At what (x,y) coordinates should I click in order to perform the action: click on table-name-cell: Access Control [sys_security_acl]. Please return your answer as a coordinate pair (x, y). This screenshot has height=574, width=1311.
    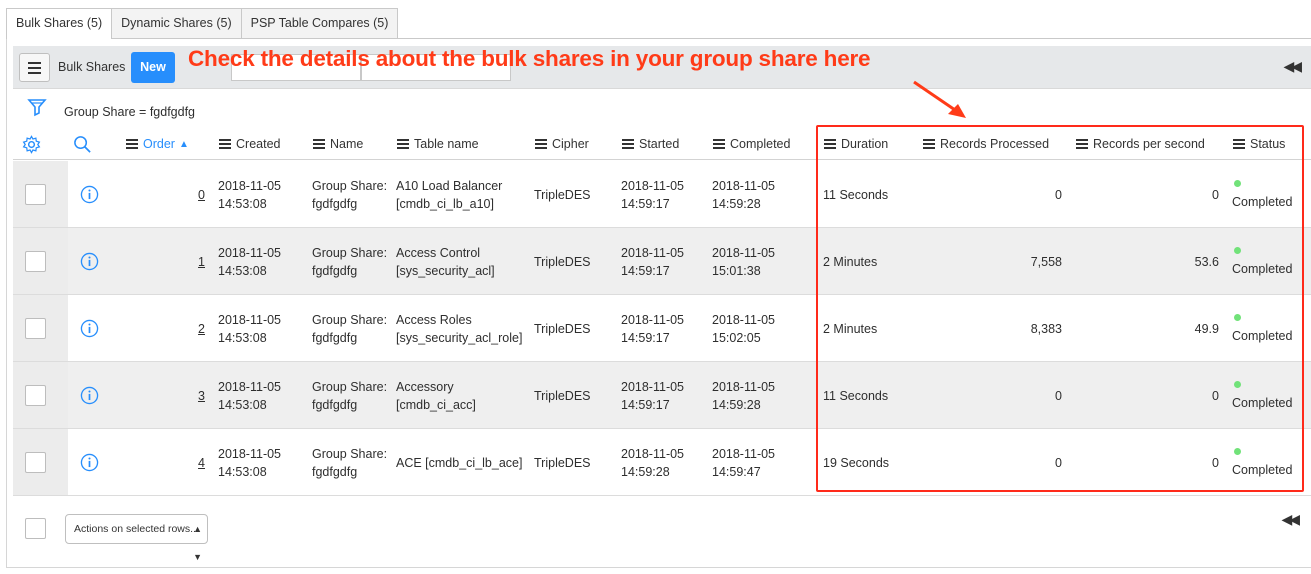
    Looking at the image, I should click on (445, 262).